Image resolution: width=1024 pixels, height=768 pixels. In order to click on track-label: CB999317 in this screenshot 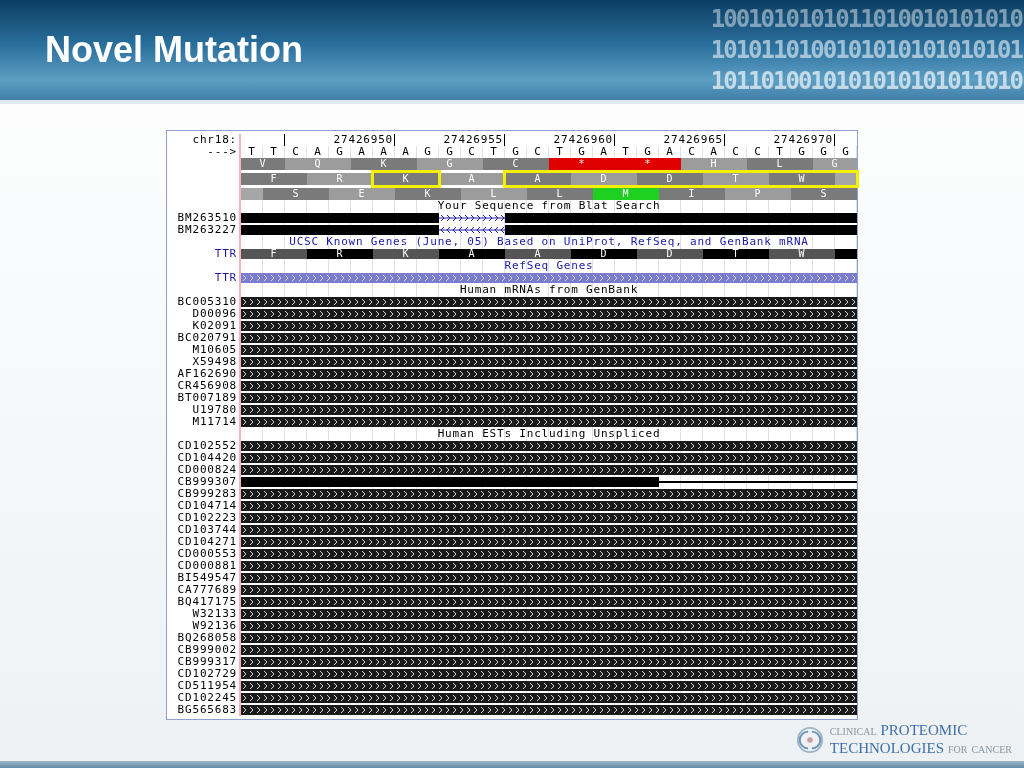, I will do `click(203, 662)`.